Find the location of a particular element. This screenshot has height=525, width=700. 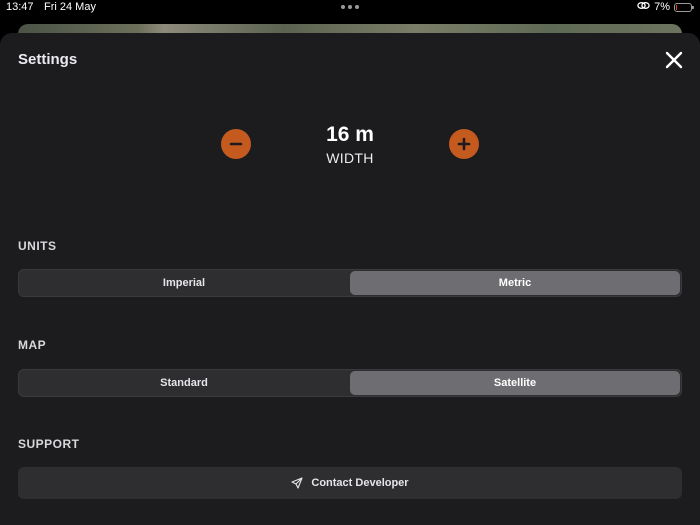

multitasking-dots is located at coordinates (350, 7).